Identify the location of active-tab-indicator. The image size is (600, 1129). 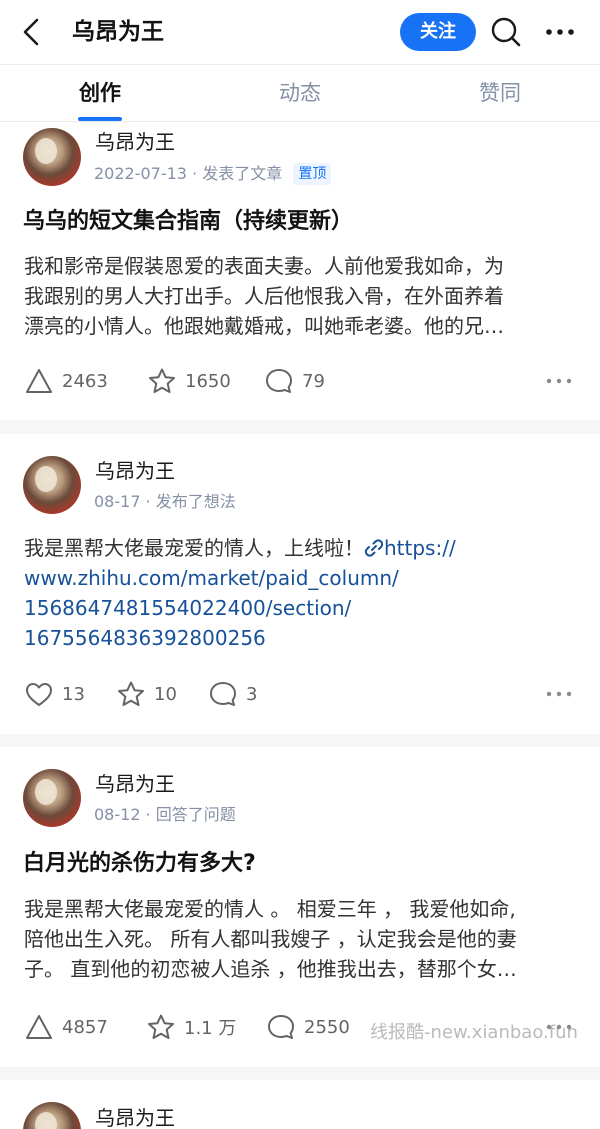
(100, 119).